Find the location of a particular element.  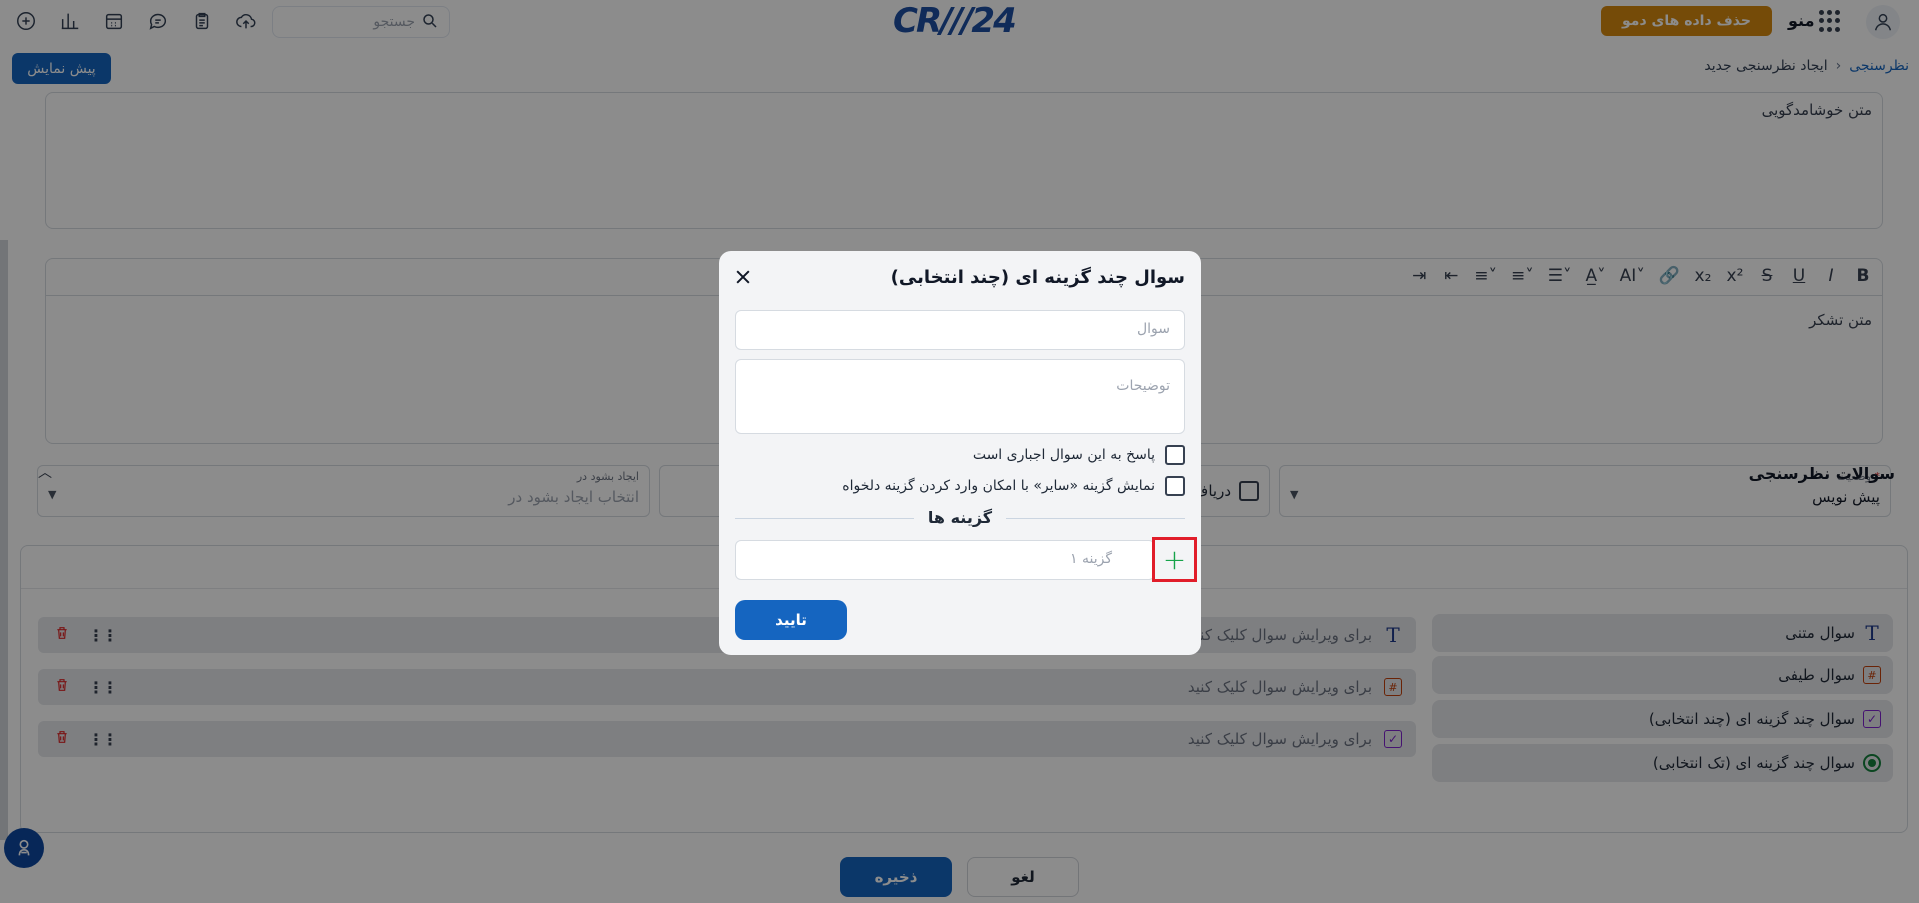

question-placeholder: سوال is located at coordinates (1153, 329).